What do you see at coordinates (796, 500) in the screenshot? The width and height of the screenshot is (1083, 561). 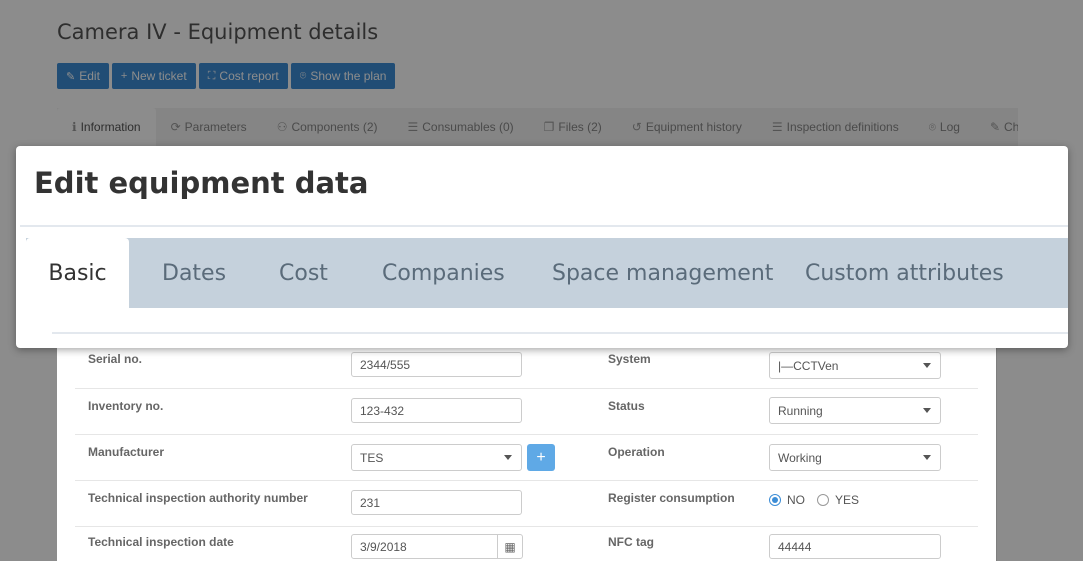 I see `radio-no-label: NO` at bounding box center [796, 500].